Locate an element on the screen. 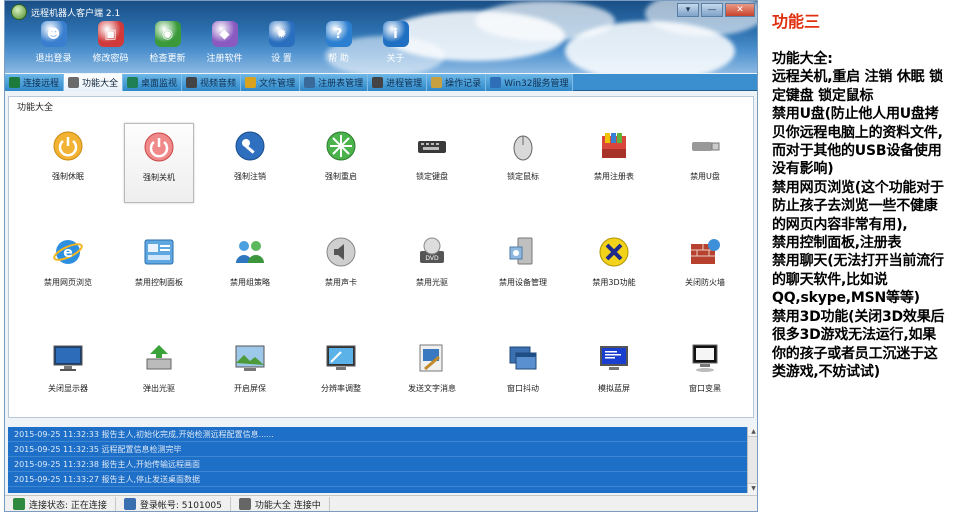  feature-button-4: 锁定键盘 is located at coordinates (432, 163).